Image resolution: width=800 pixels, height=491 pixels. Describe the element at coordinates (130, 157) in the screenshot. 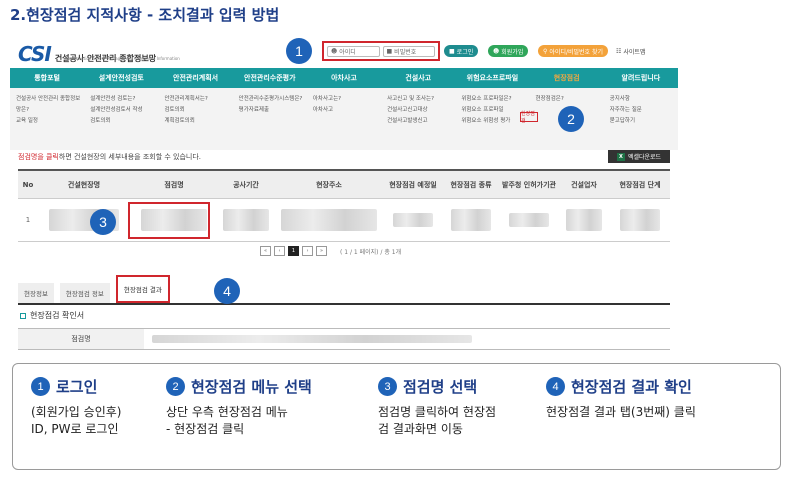

I see `info-rest: 하면 건설현장의 세부내용을 조회할 수 있습니다.` at that location.